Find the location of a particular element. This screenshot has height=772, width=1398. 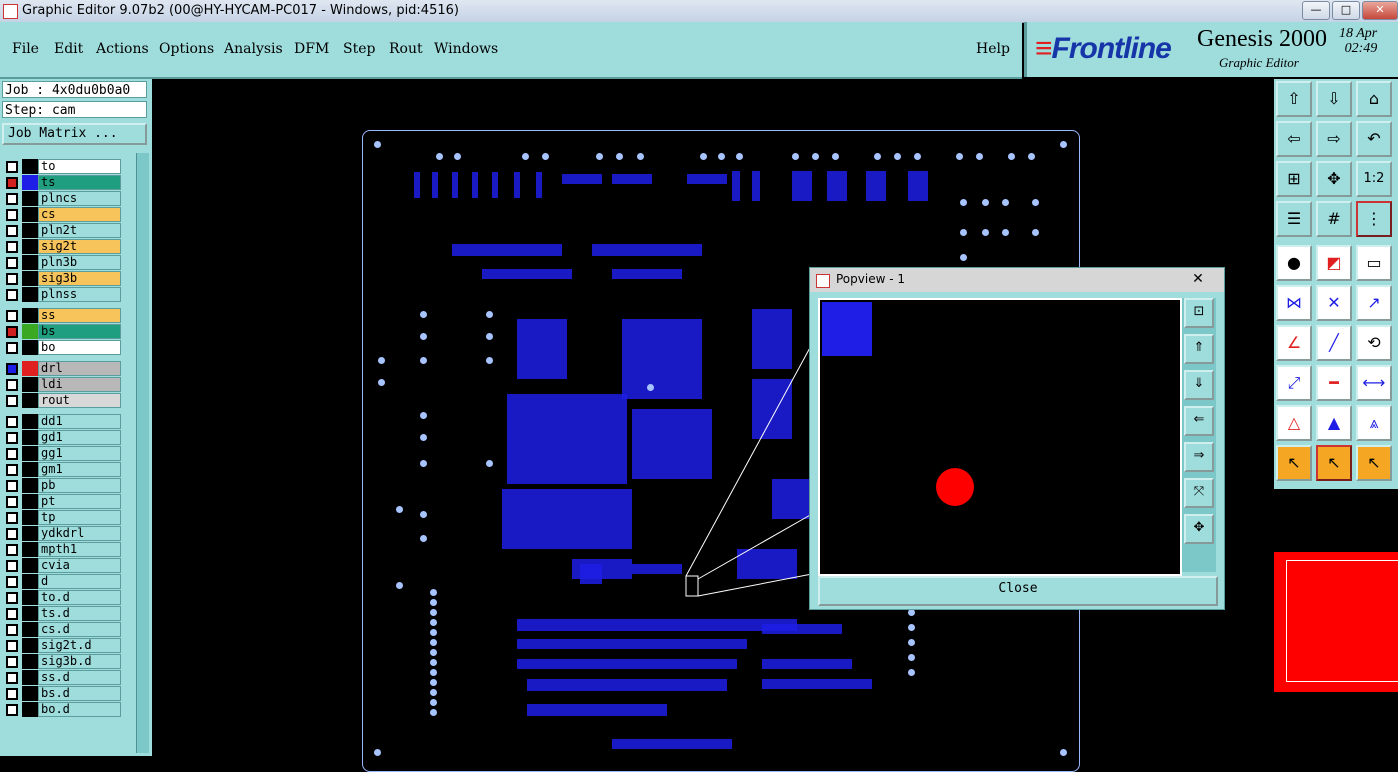

layer-row: gg1 is located at coordinates (62, 453).